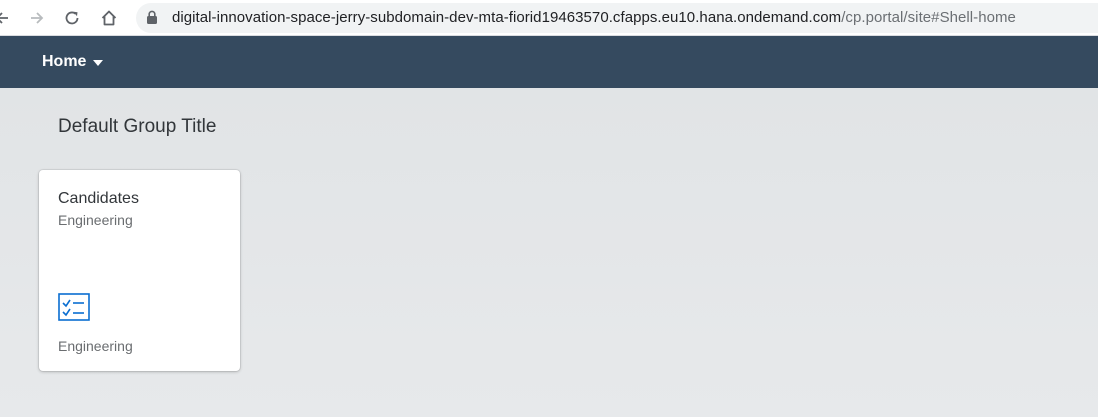  I want to click on home-menu-button: Home, so click(73, 61).